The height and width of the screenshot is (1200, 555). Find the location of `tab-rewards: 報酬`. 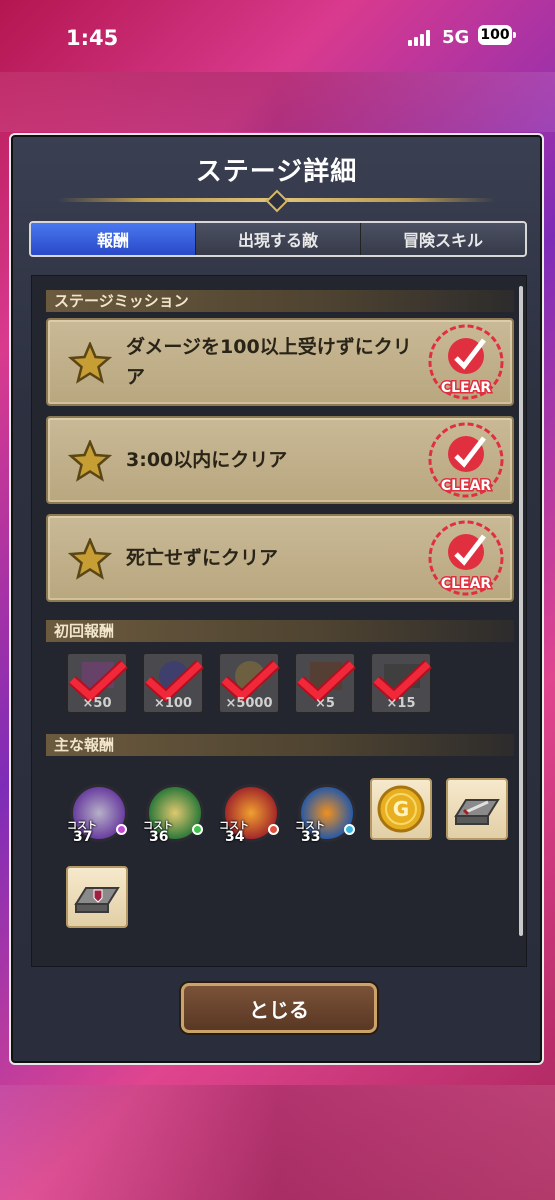

tab-rewards: 報酬 is located at coordinates (113, 239).